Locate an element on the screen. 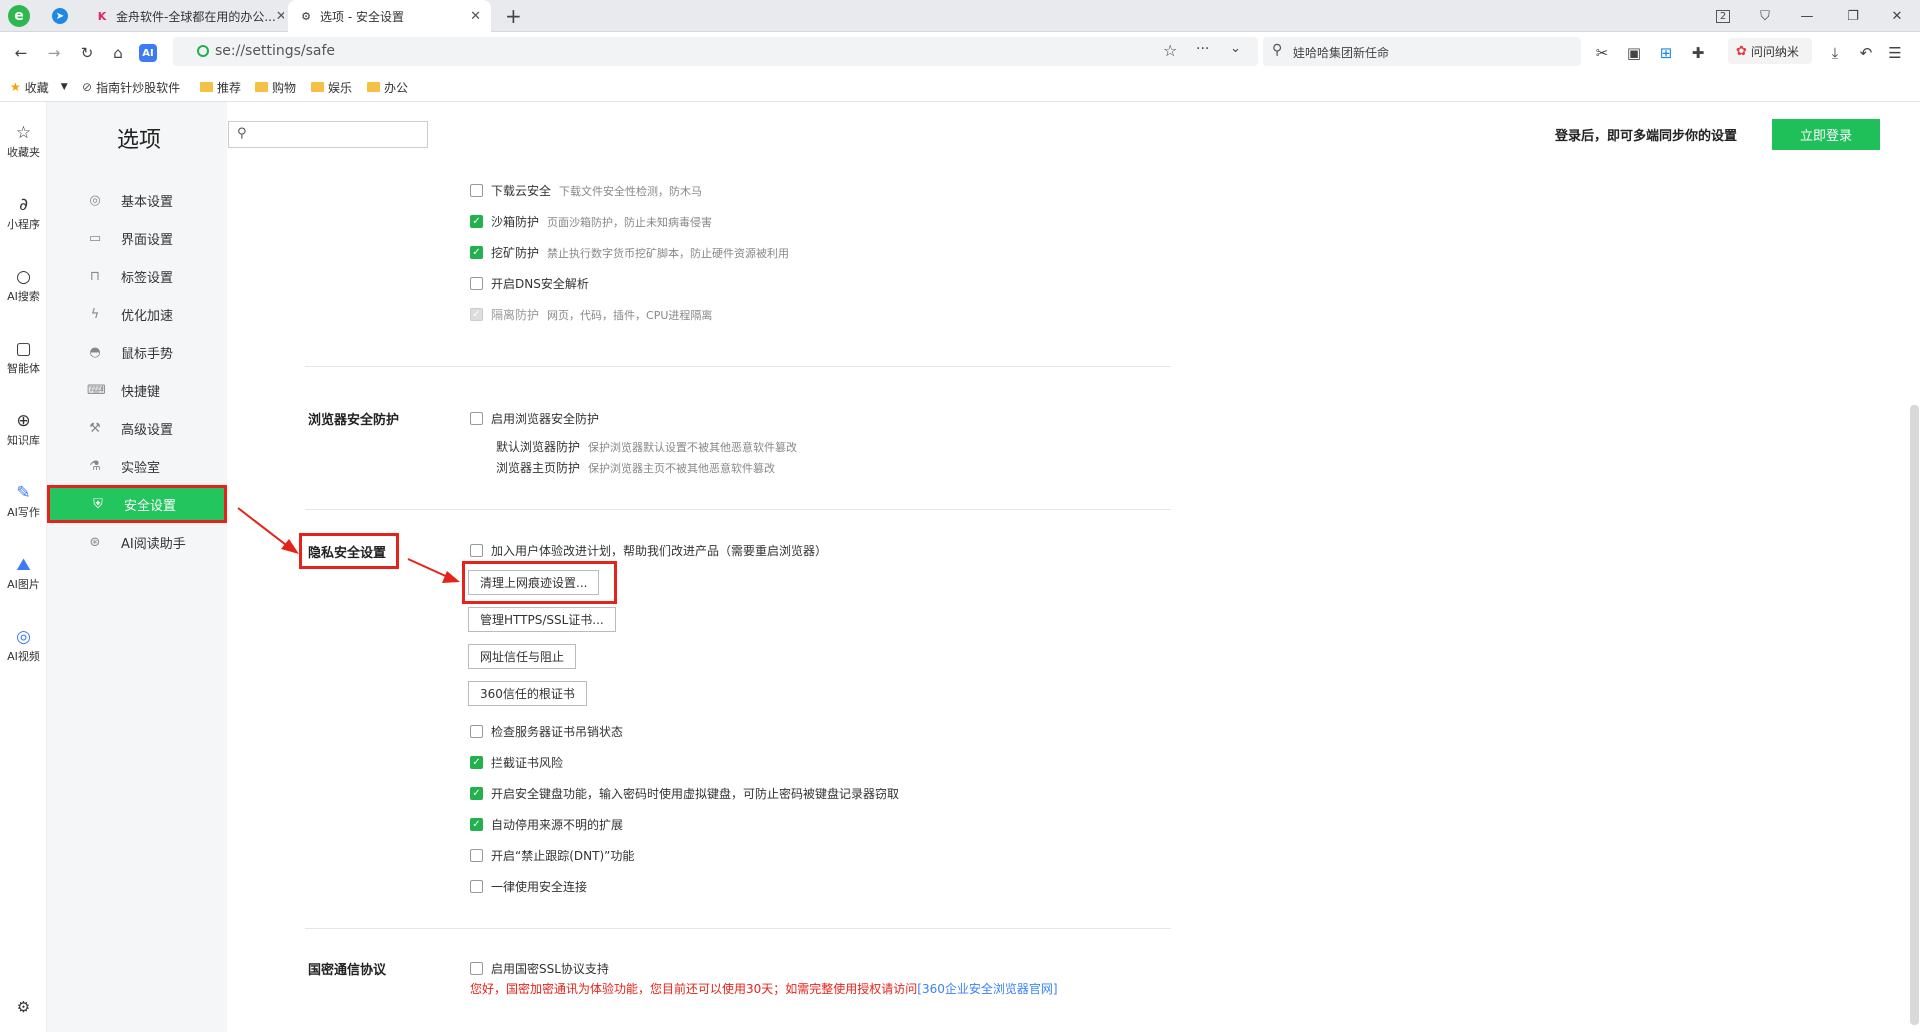 The image size is (1920, 1032). bookmark-favorites: ★ 收藏 ▼ is located at coordinates (39, 87).